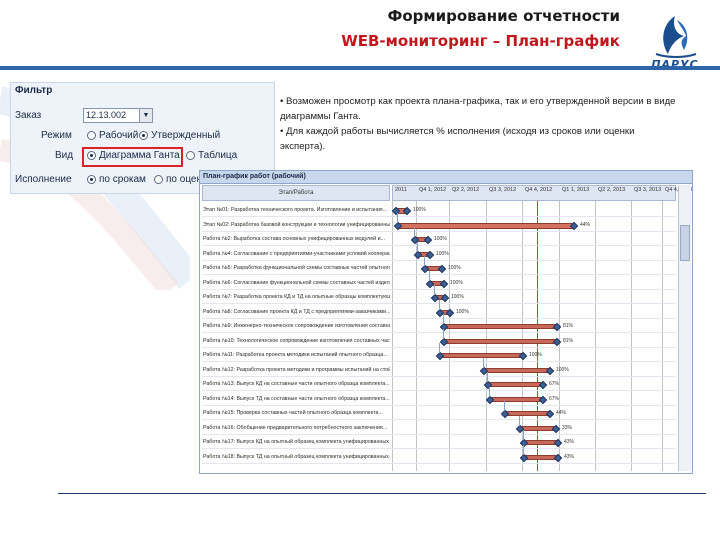 The width and height of the screenshot is (720, 540). Describe the element at coordinates (561, 413) in the screenshot. I see `task-percent-label: 44%` at that location.